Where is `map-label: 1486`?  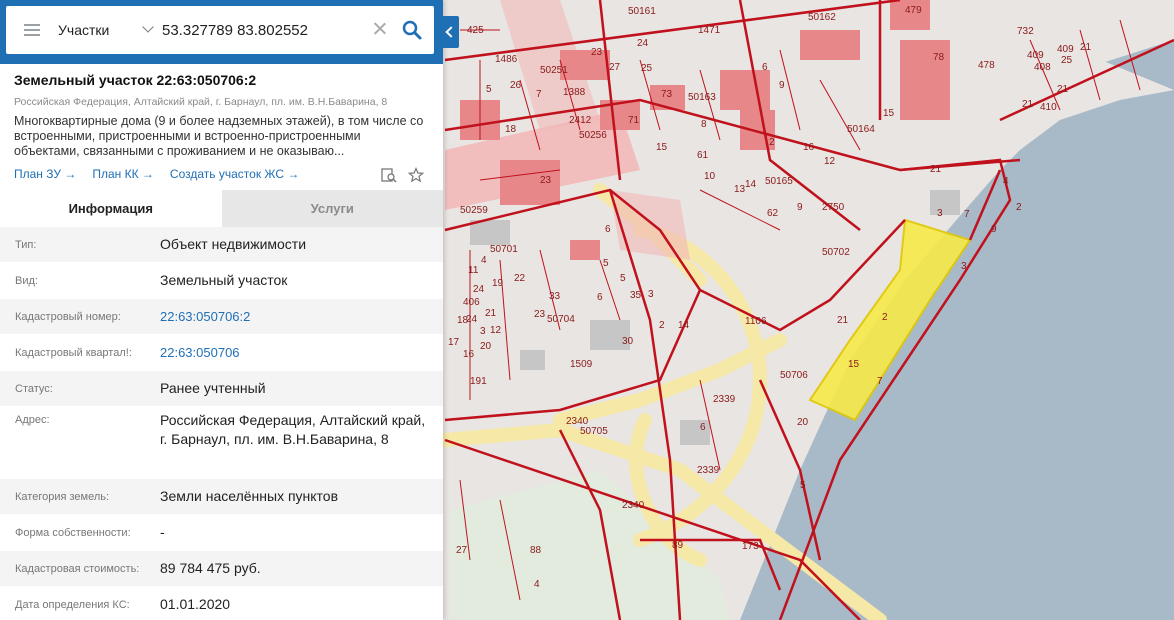 map-label: 1486 is located at coordinates (506, 59).